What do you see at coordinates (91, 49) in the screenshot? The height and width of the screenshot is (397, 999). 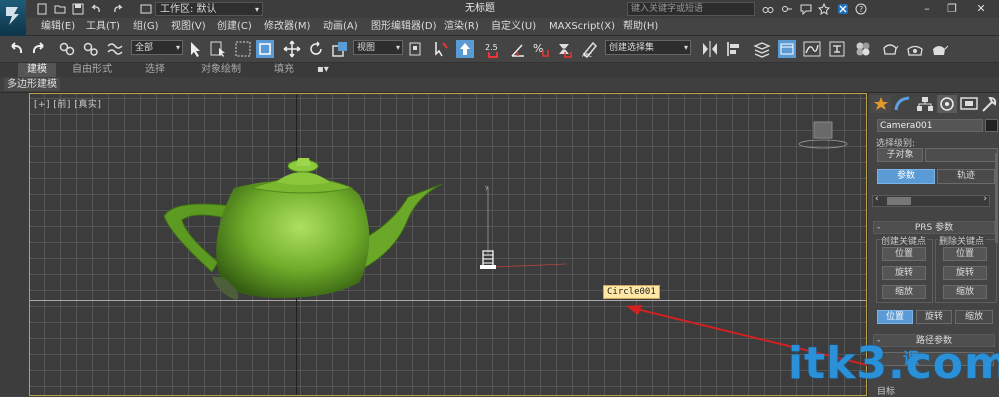 I see `unlink-icon` at bounding box center [91, 49].